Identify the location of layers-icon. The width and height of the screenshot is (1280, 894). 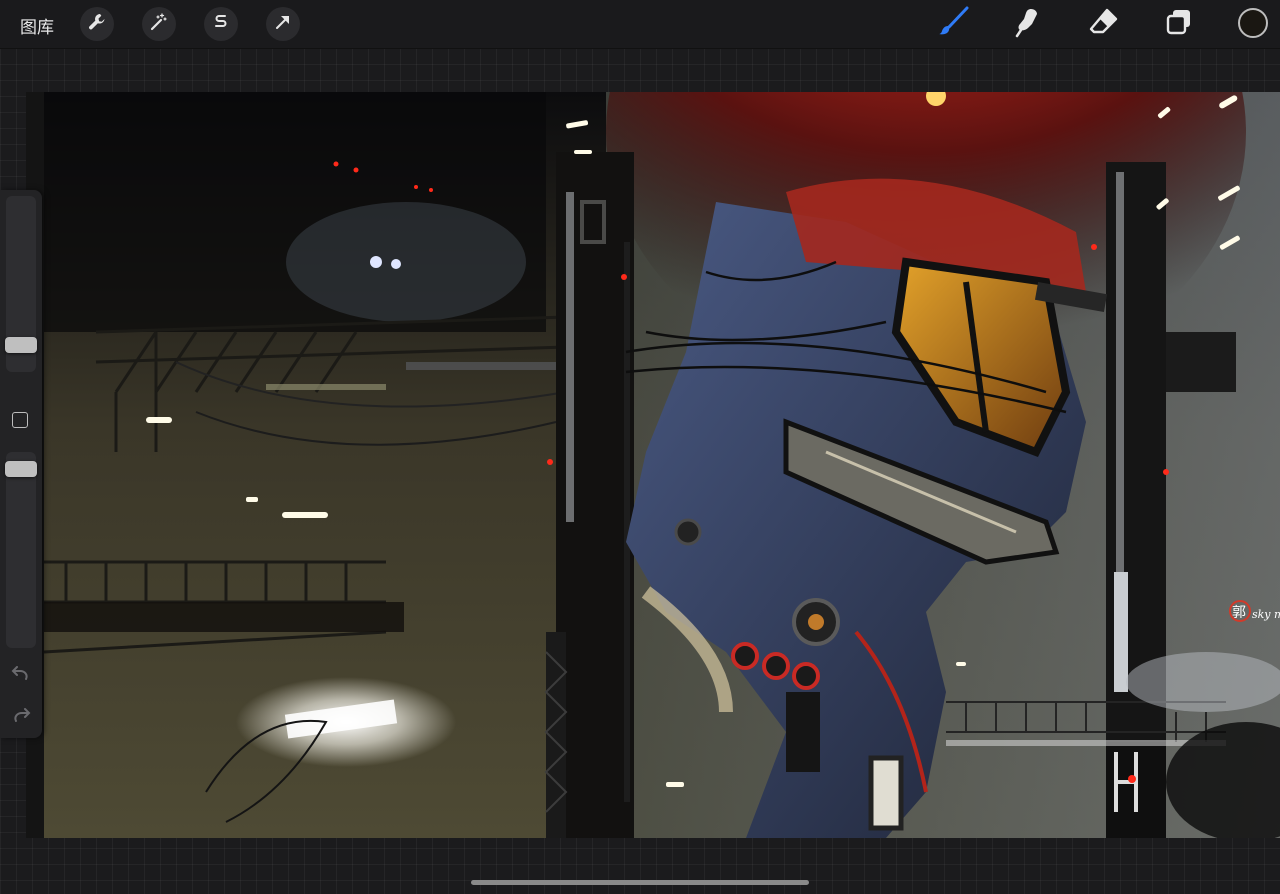
(1179, 24).